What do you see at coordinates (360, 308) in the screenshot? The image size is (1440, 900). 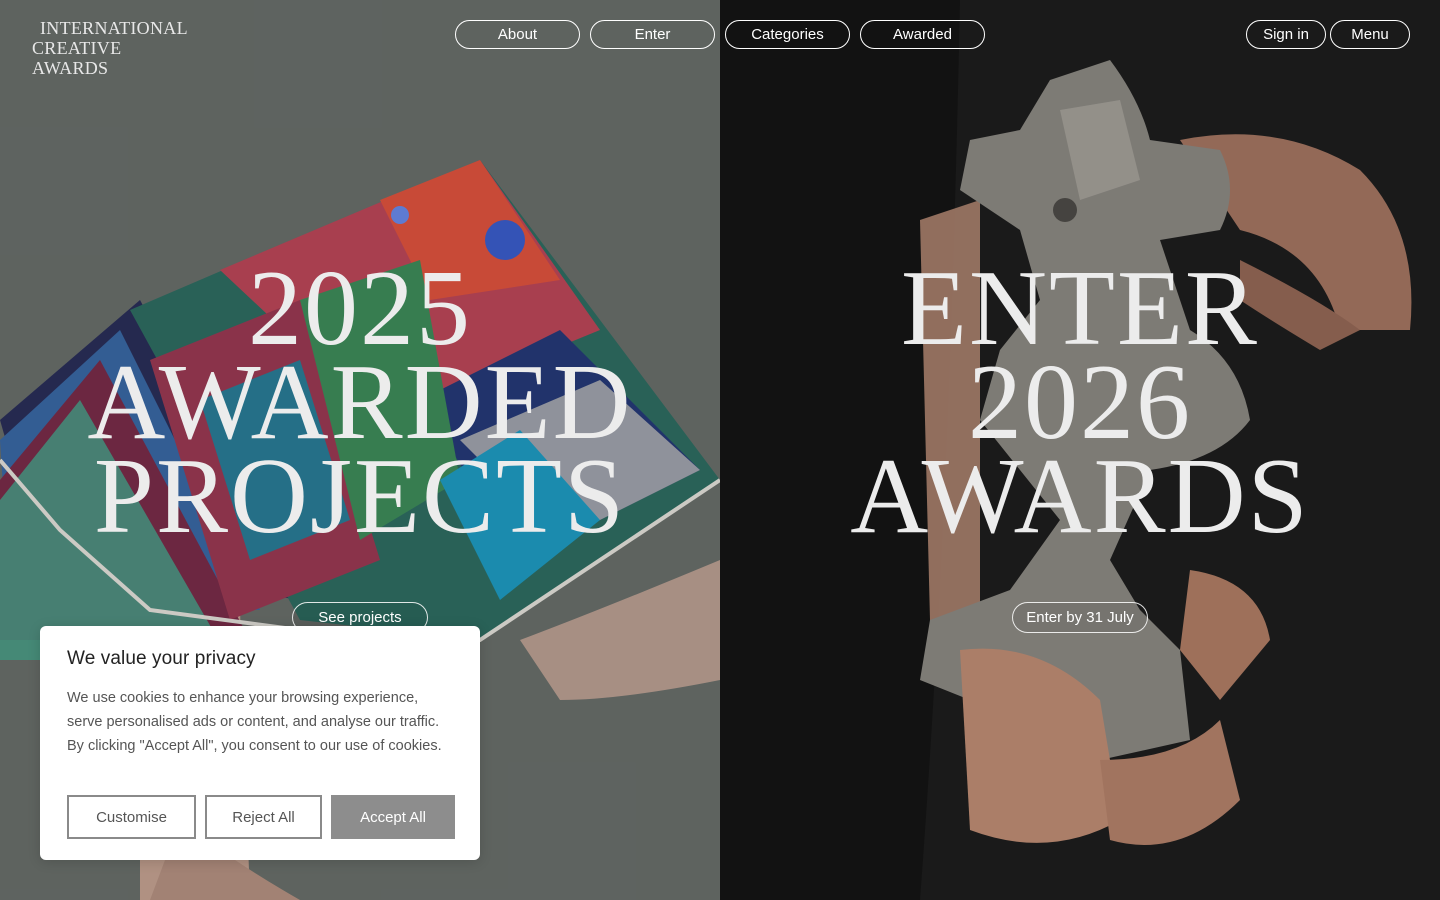 I see `title-line: 2025` at bounding box center [360, 308].